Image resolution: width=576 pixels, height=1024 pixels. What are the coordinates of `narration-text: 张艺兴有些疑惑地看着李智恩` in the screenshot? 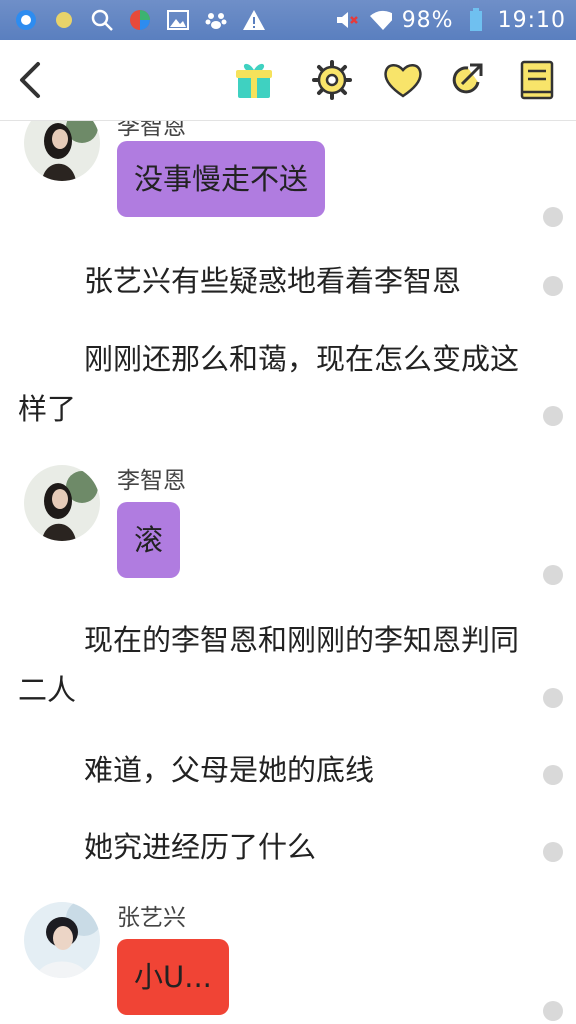 It's located at (273, 281).